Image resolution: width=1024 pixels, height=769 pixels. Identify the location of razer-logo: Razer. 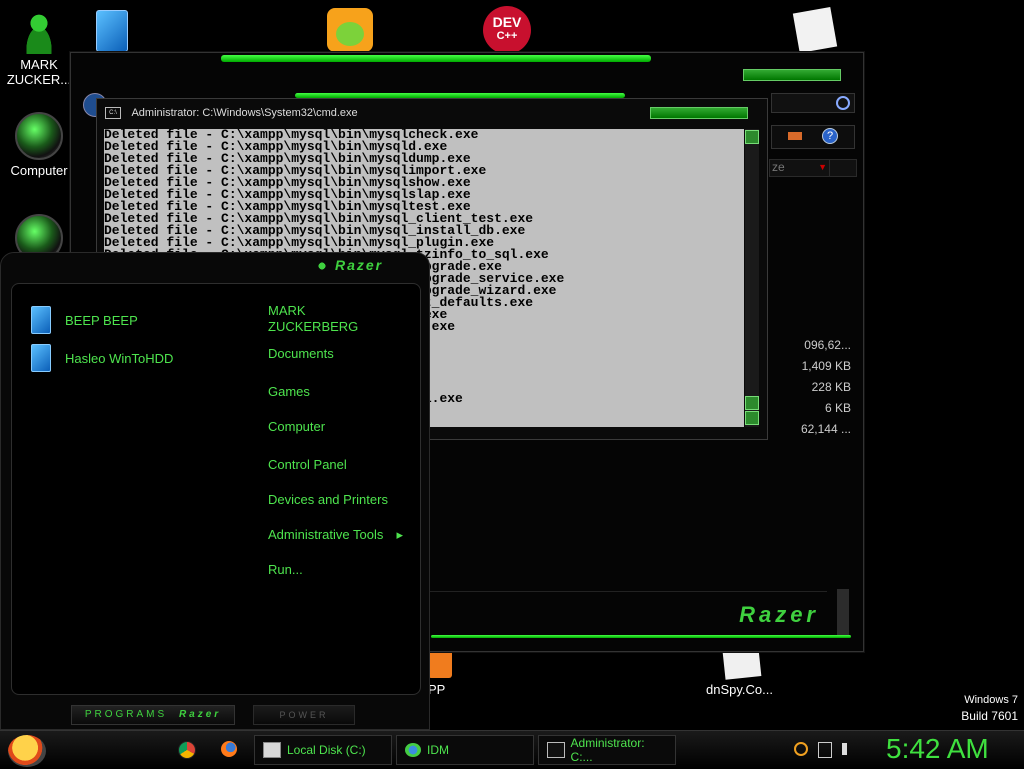
(779, 614).